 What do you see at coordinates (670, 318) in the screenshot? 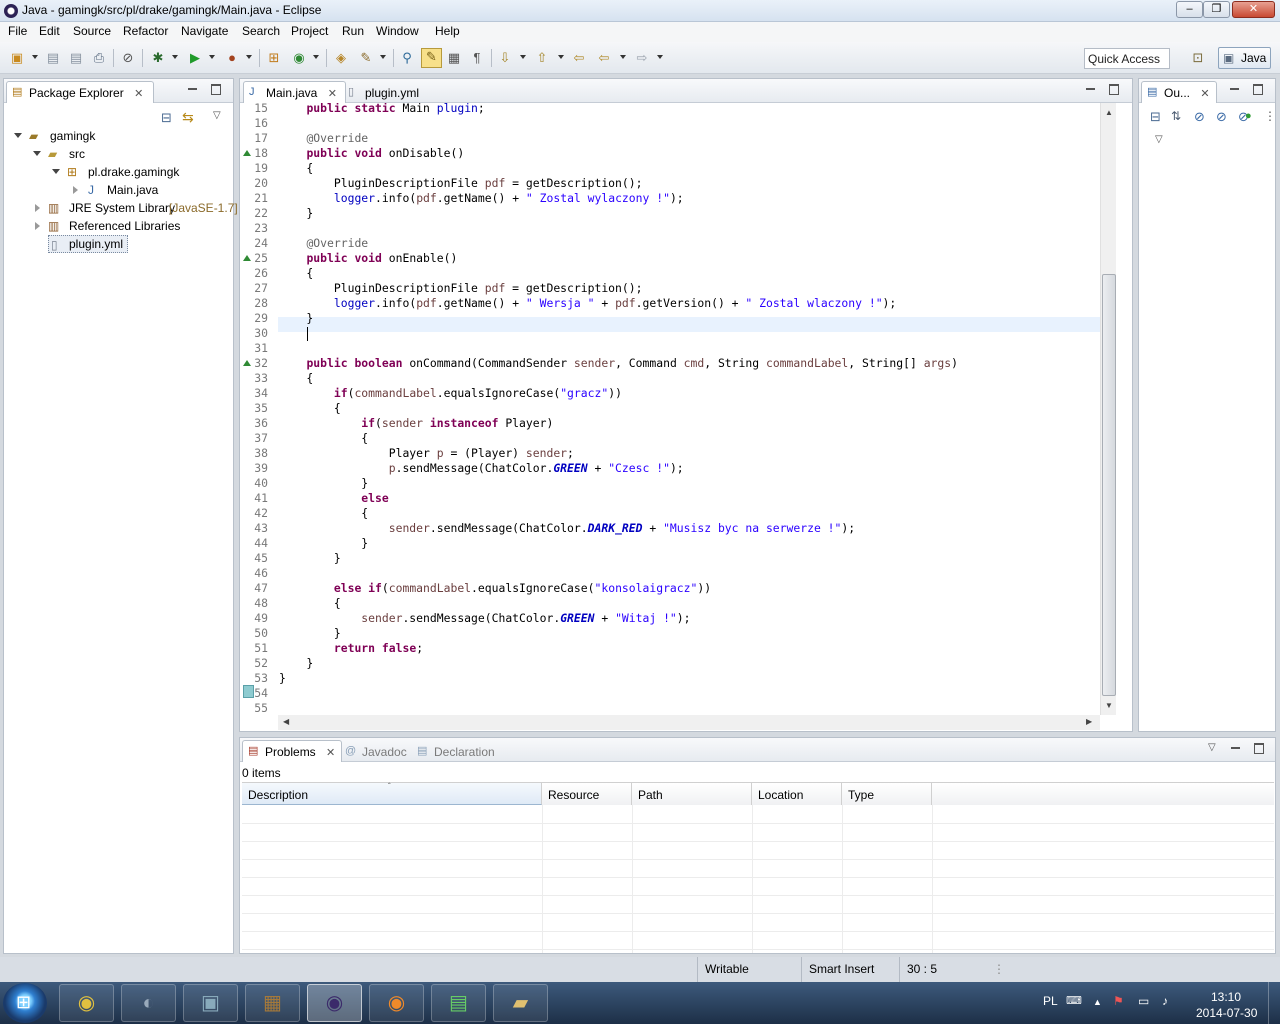
I see `code-line: 29 }` at bounding box center [670, 318].